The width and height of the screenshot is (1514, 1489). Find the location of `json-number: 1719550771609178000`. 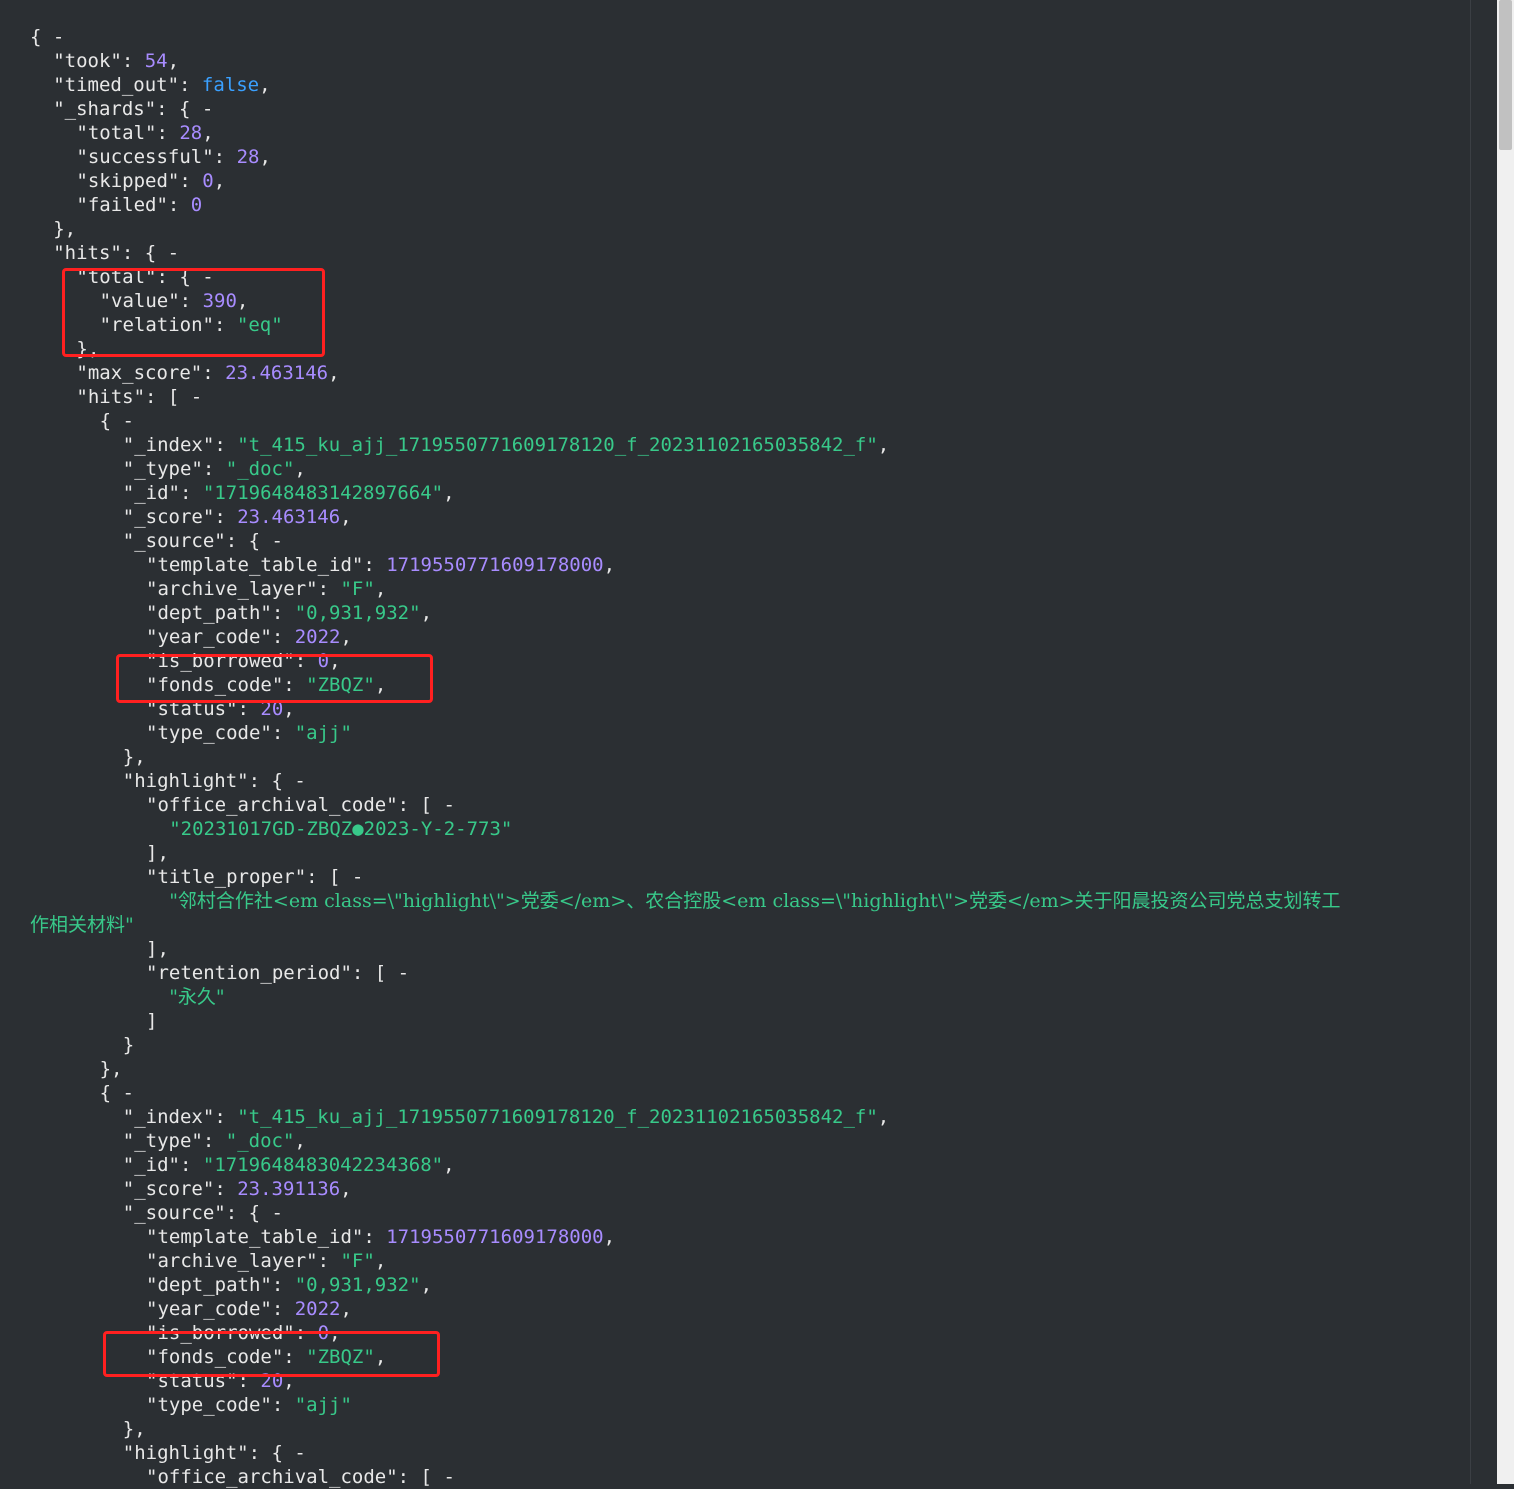

json-number: 1719550771609178000 is located at coordinates (495, 565).